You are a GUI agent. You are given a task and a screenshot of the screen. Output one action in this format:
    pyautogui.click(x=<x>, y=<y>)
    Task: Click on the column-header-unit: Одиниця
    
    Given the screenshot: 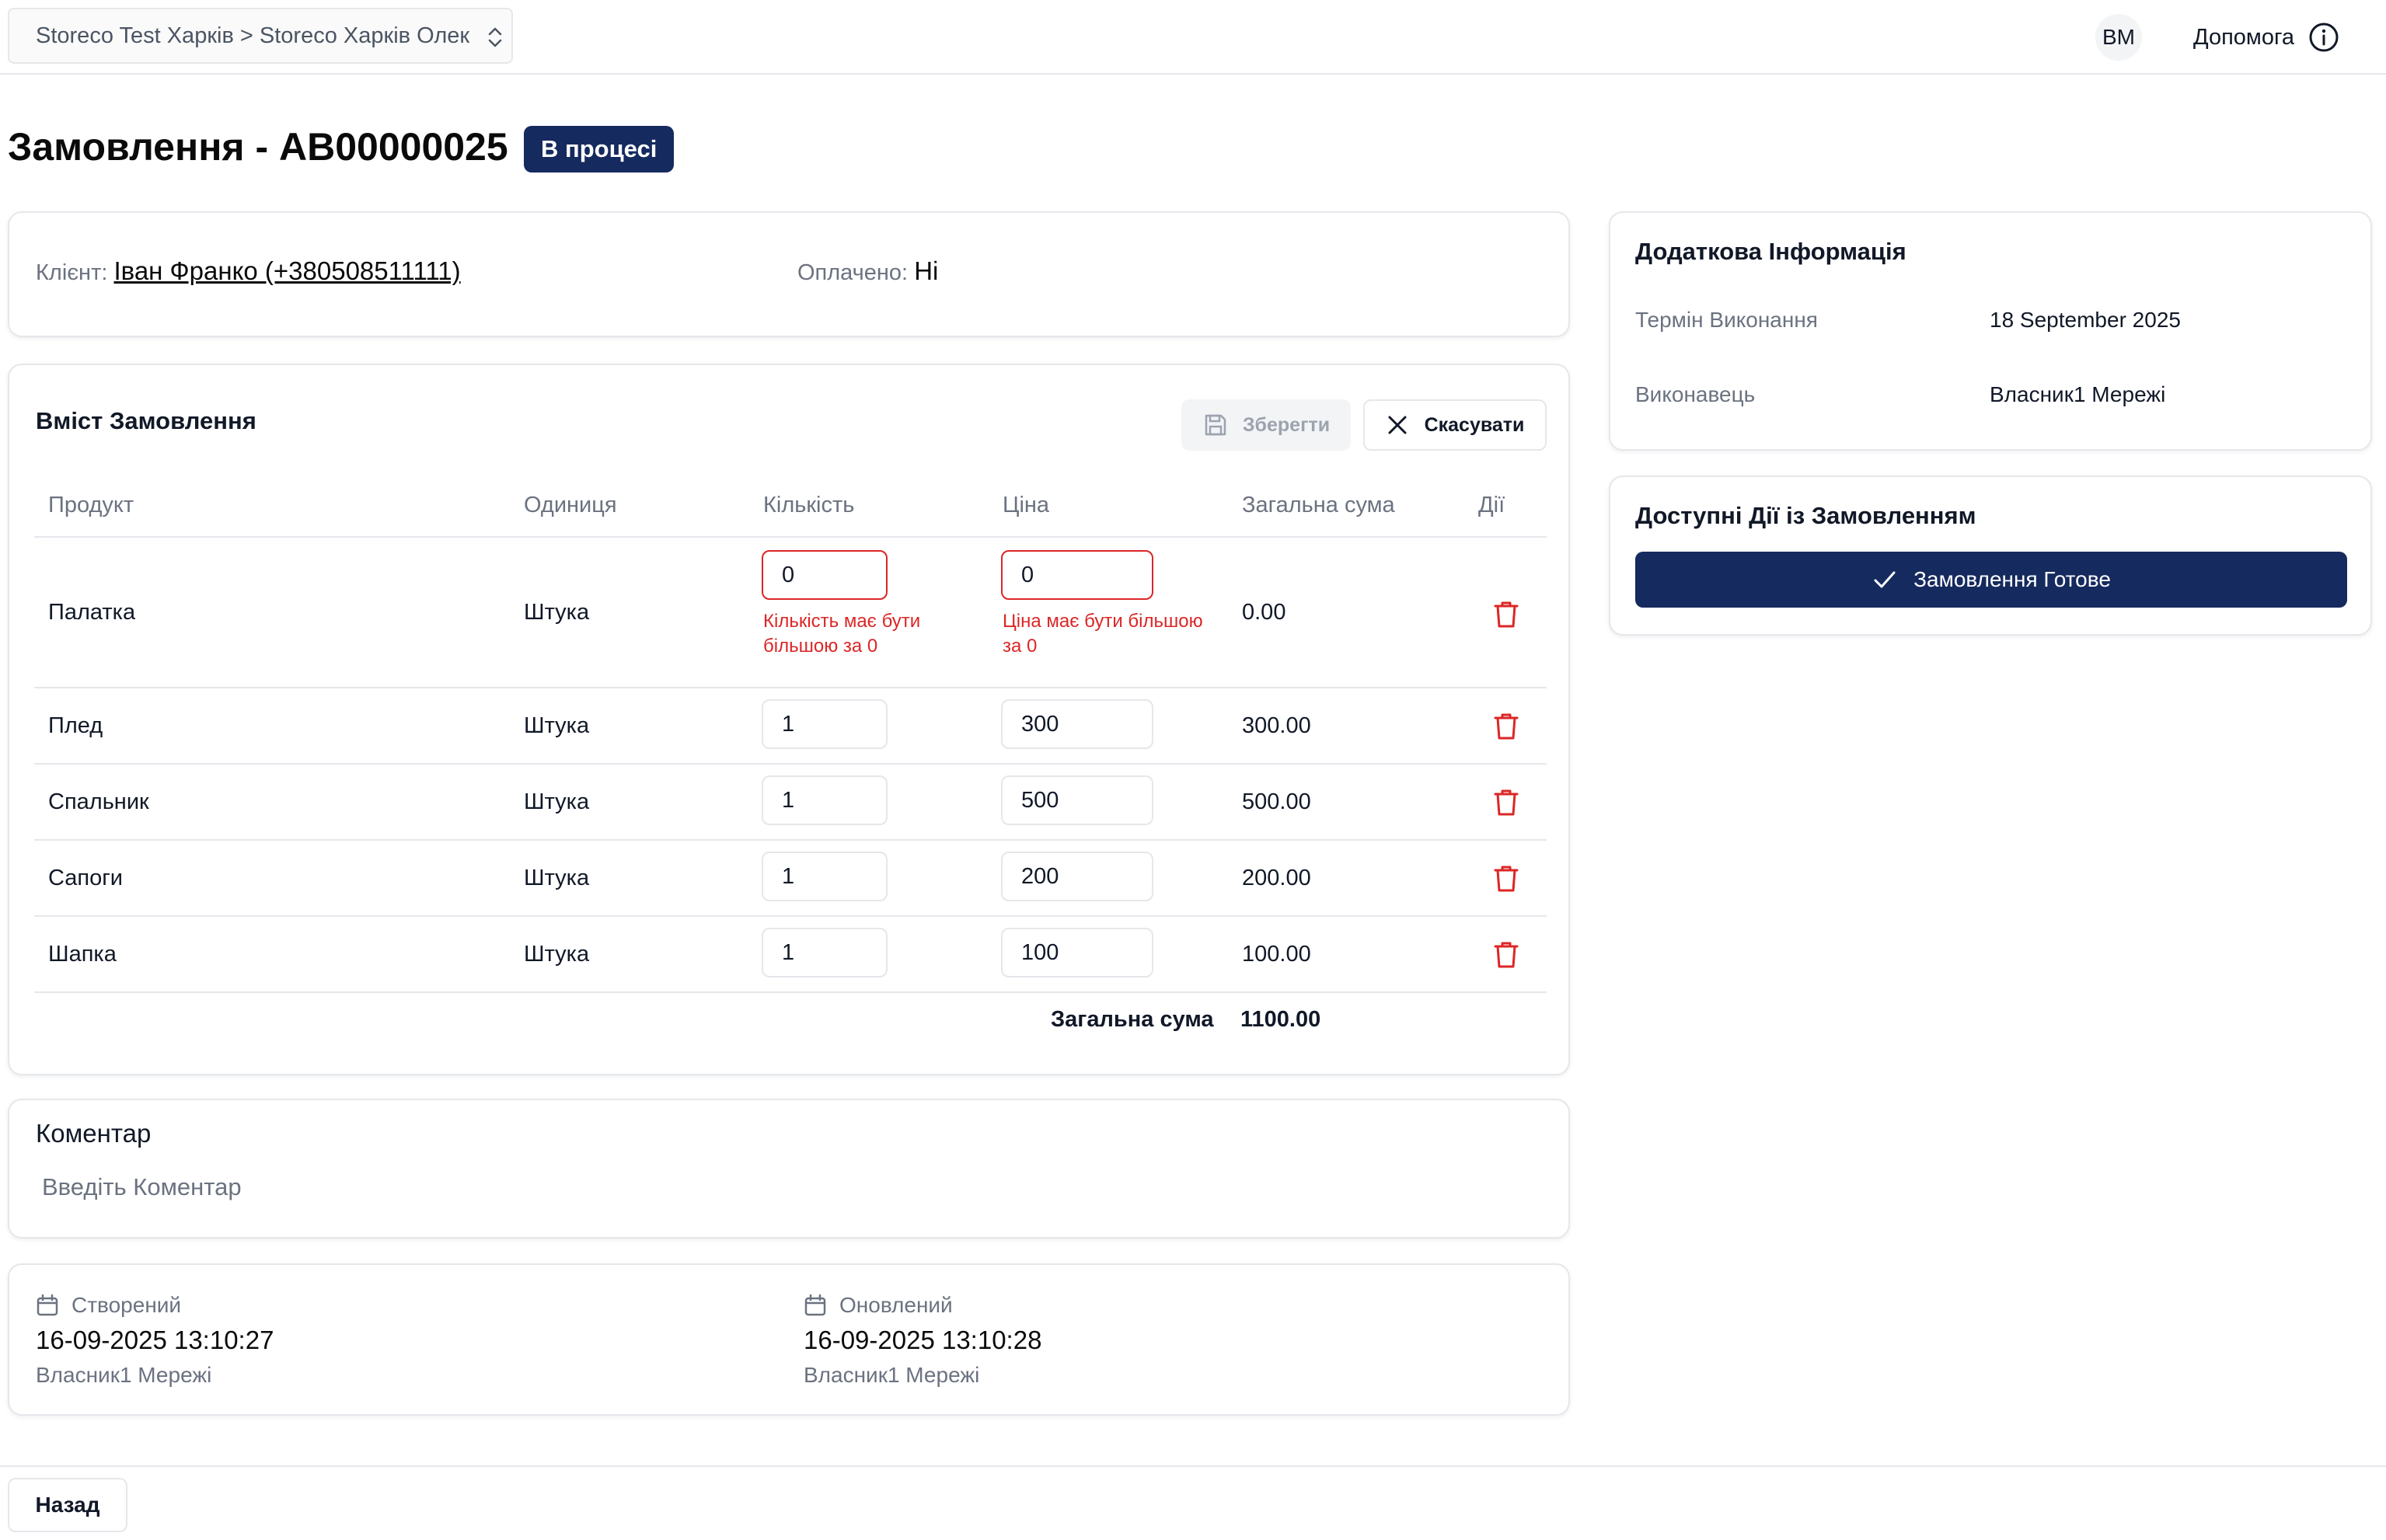 What is the action you would take?
    pyautogui.click(x=570, y=505)
    